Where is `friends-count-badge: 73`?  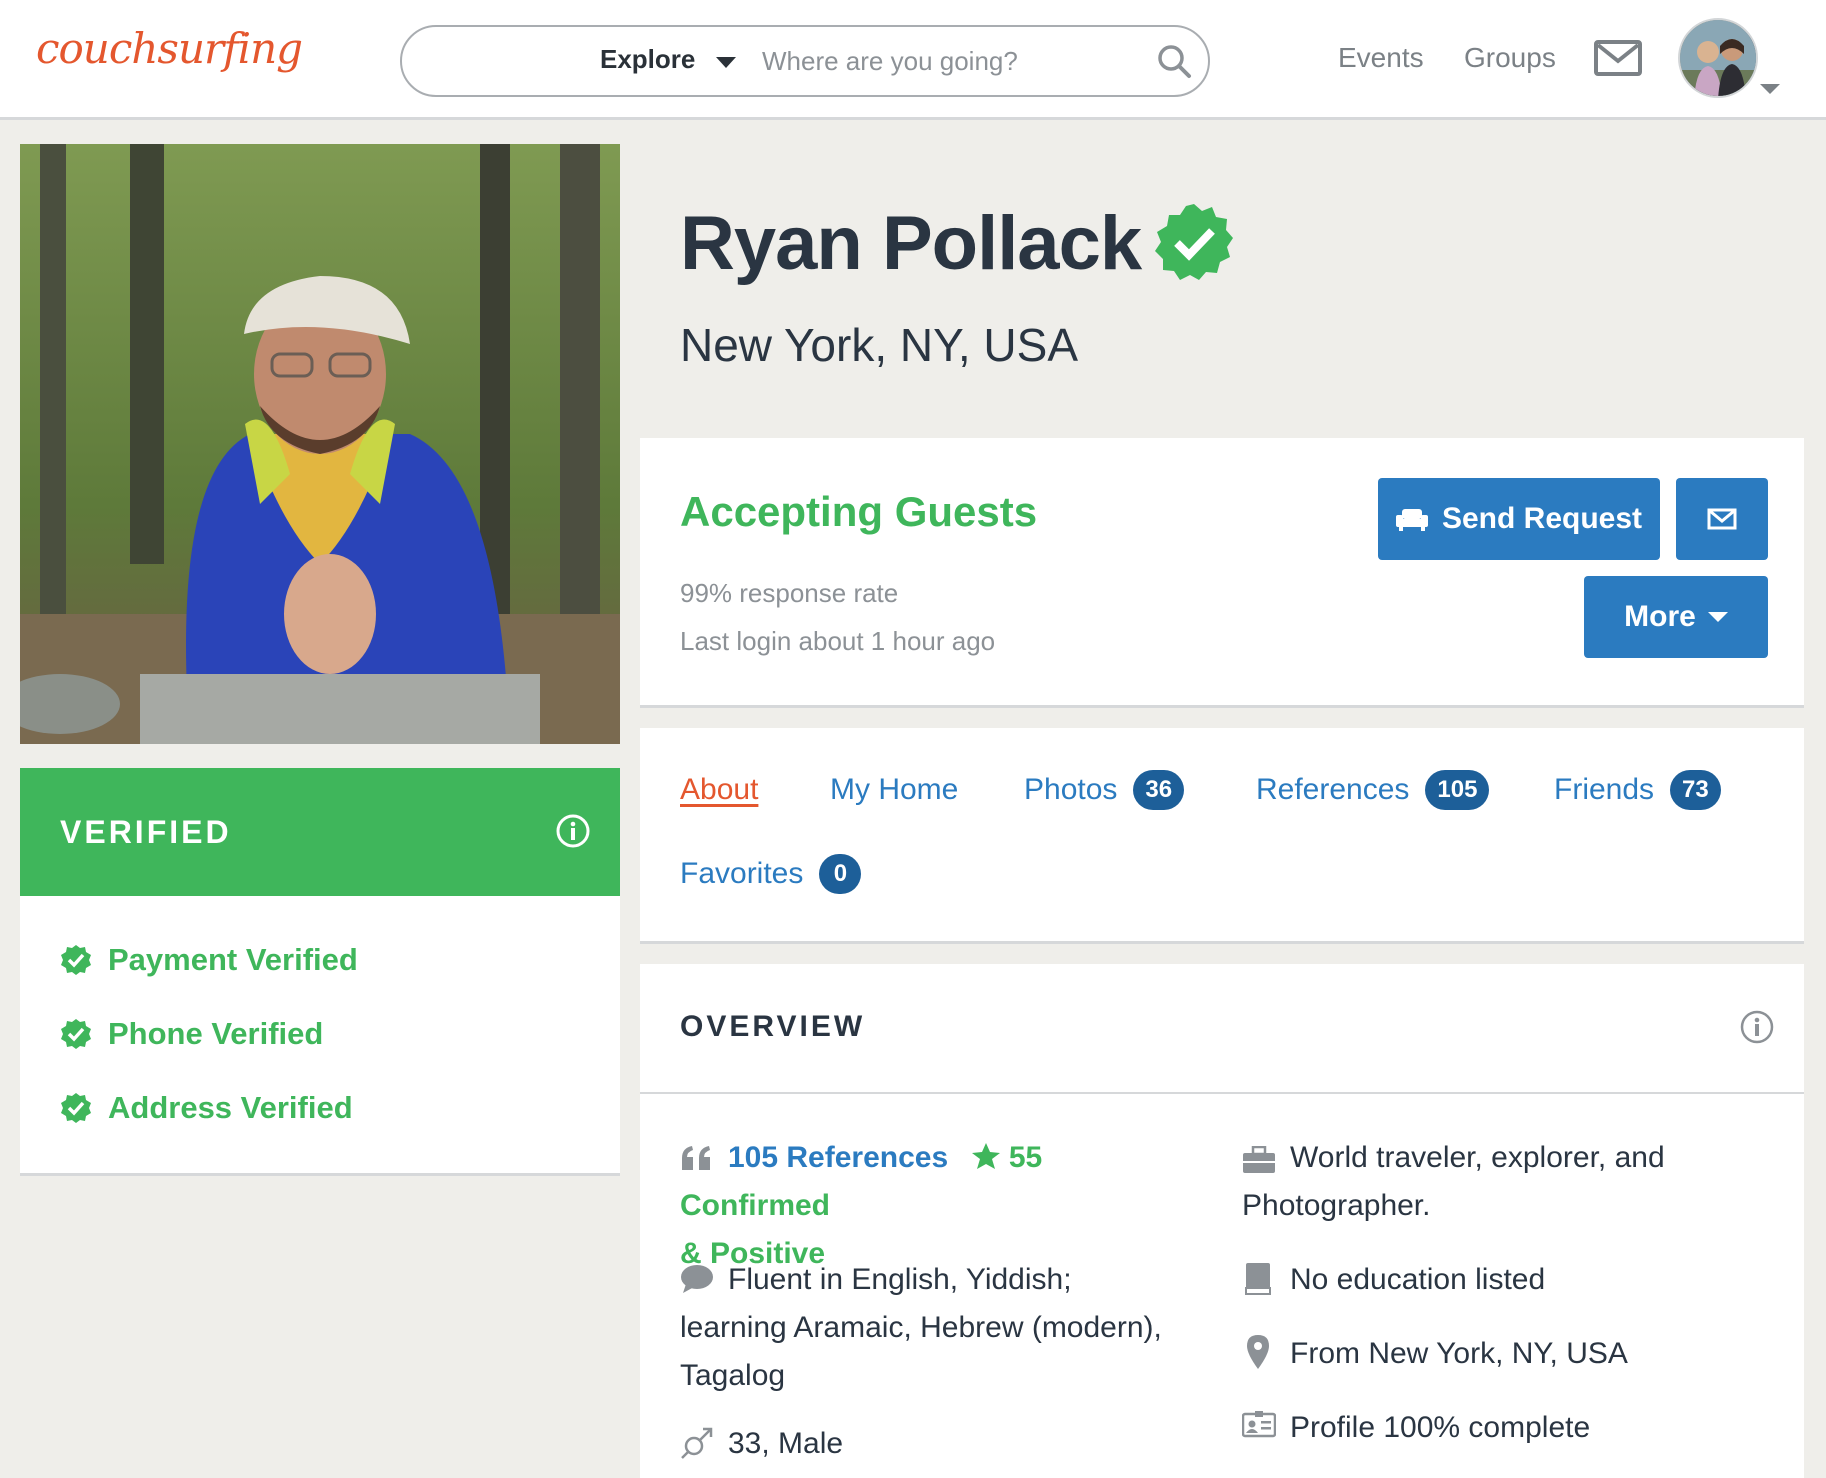 friends-count-badge: 73 is located at coordinates (1695, 790).